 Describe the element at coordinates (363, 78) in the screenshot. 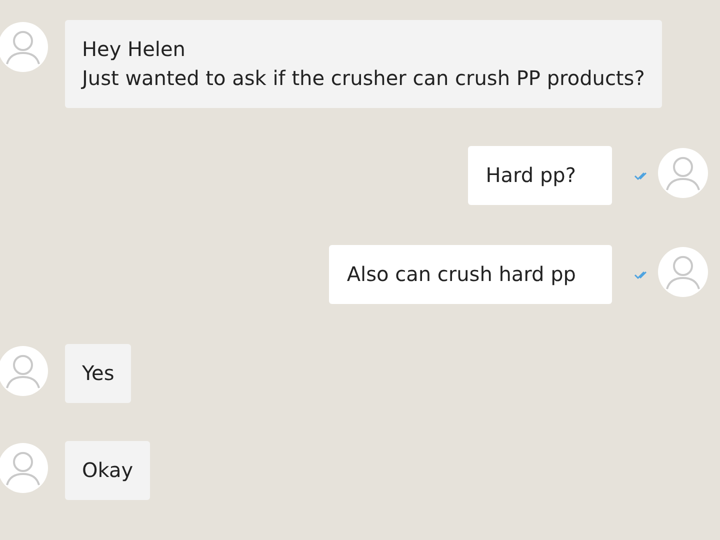

I see `message-text: Just wanted to ask if the crusher can crush PP products?` at that location.